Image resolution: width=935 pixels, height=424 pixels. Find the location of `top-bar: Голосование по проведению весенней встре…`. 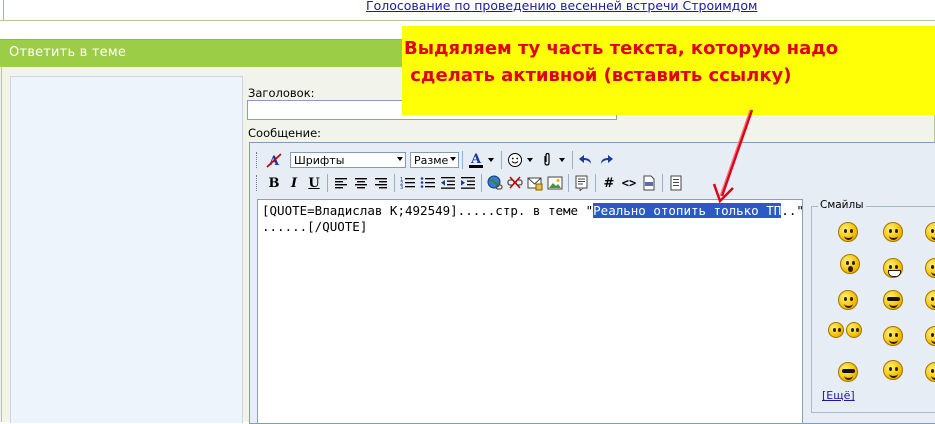

top-bar: Голосование по проведению весенней встре… is located at coordinates (467, 10).